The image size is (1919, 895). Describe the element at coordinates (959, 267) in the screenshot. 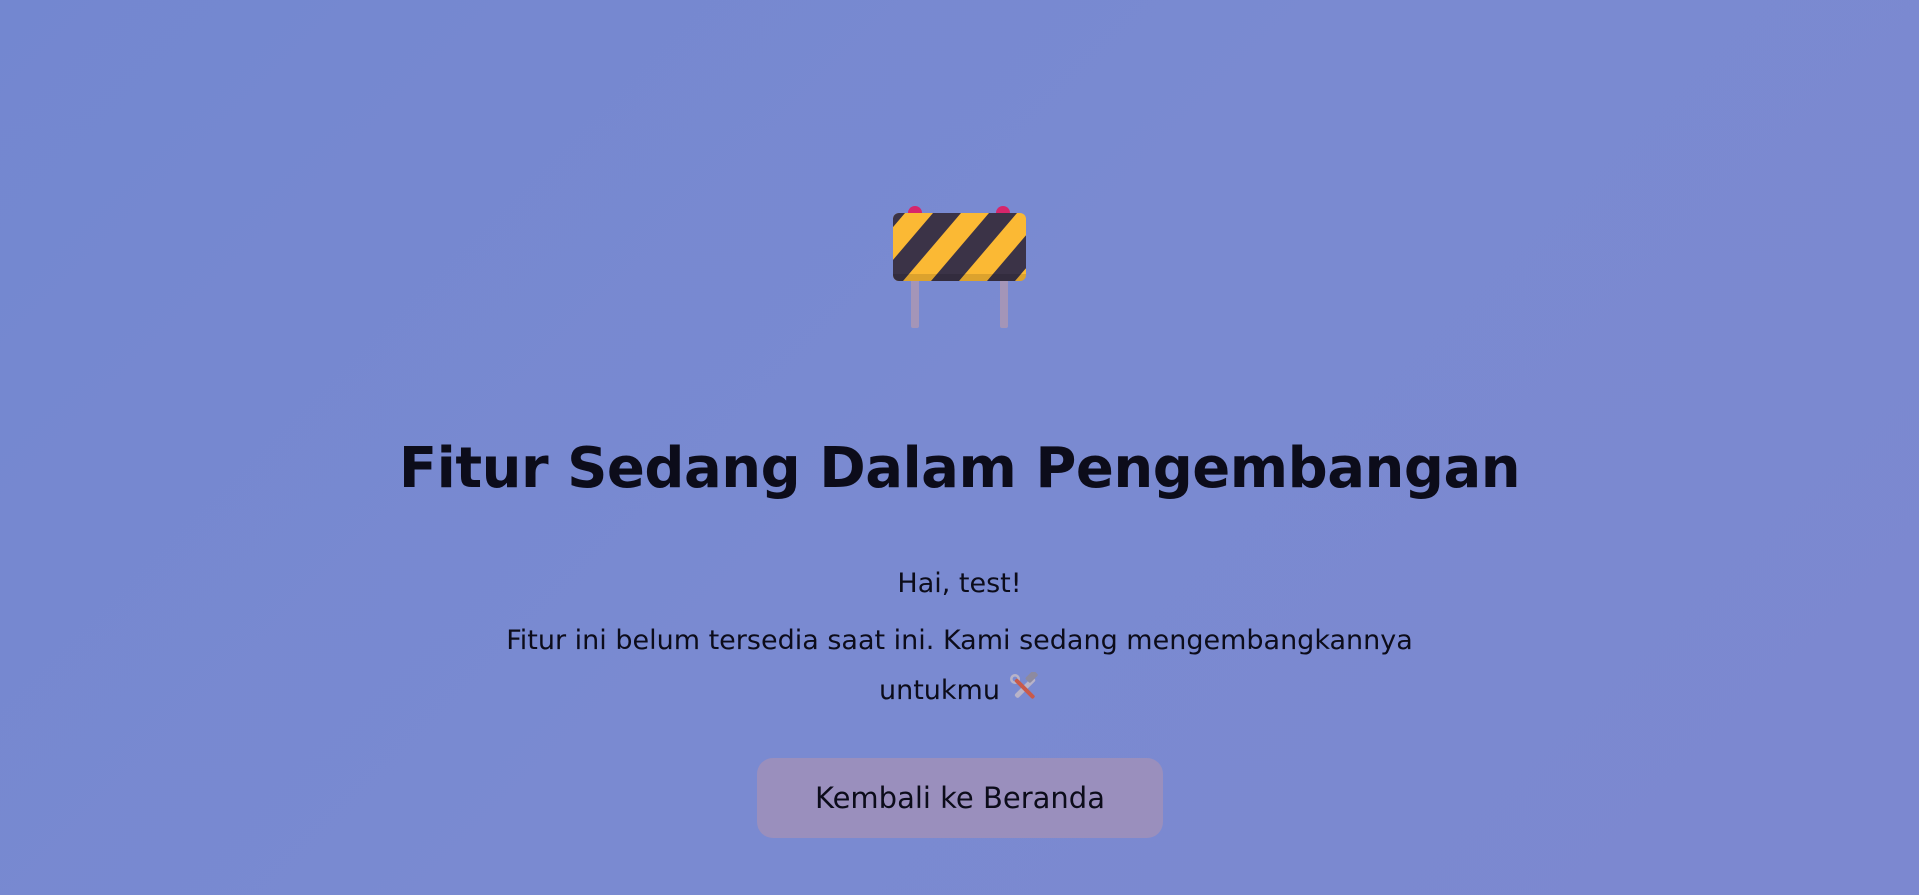

I see `construction-barrier-icon` at that location.